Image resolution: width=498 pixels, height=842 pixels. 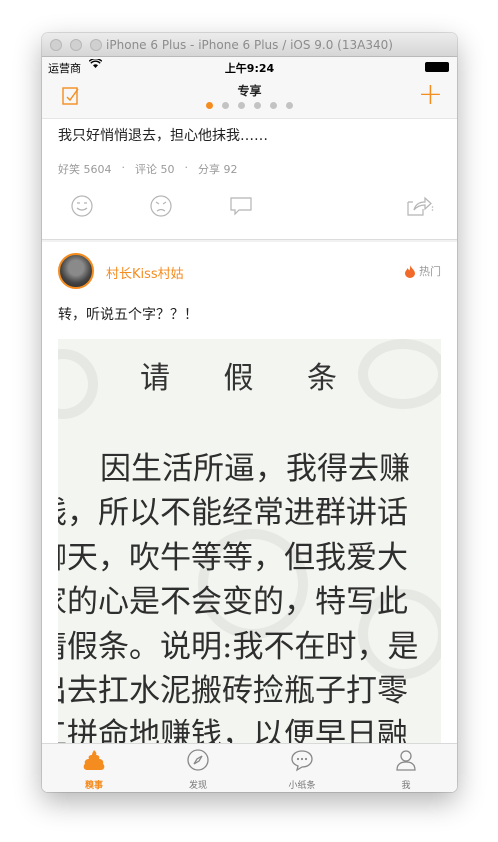 What do you see at coordinates (249, 91) in the screenshot?
I see `nav-title: 专享` at bounding box center [249, 91].